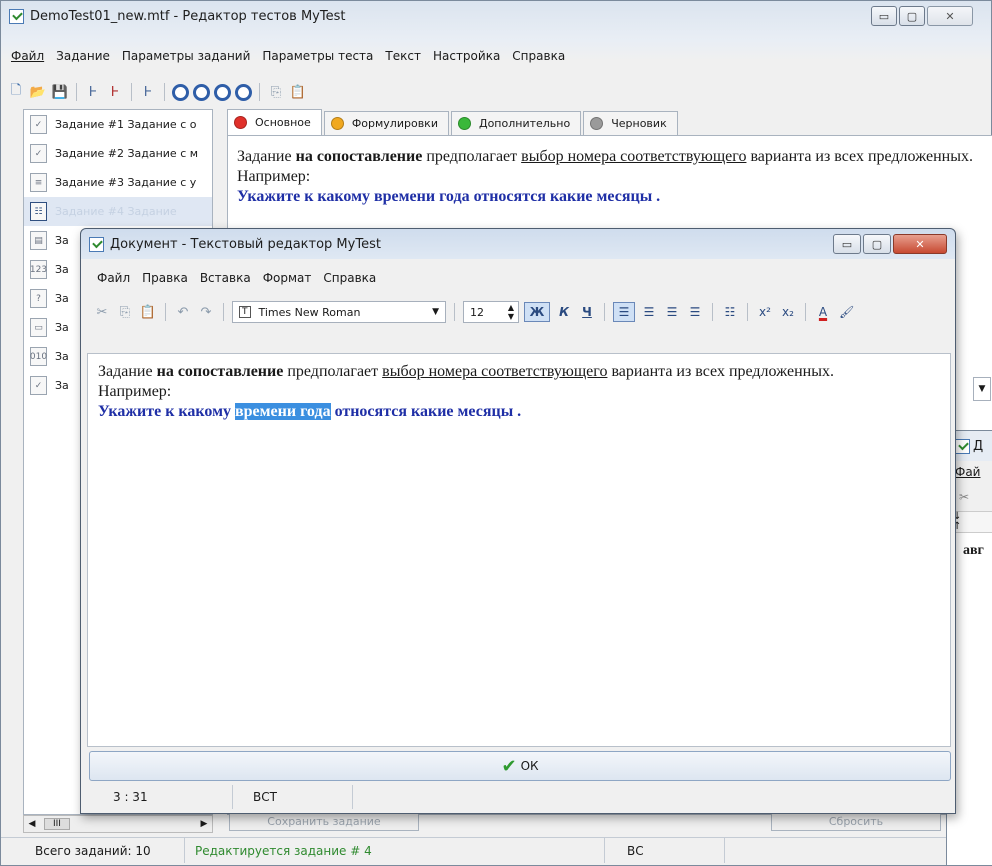  Describe the element at coordinates (386, 123) in the screenshot. I see `tab-formulations: Формулировки` at that location.